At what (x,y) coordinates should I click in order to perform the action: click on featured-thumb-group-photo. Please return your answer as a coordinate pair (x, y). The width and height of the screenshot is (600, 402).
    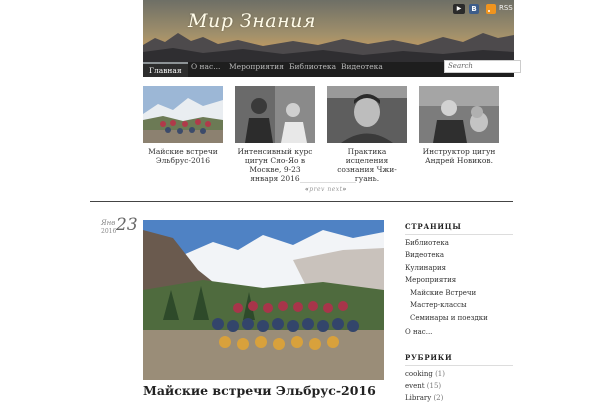
    Looking at the image, I should click on (183, 114).